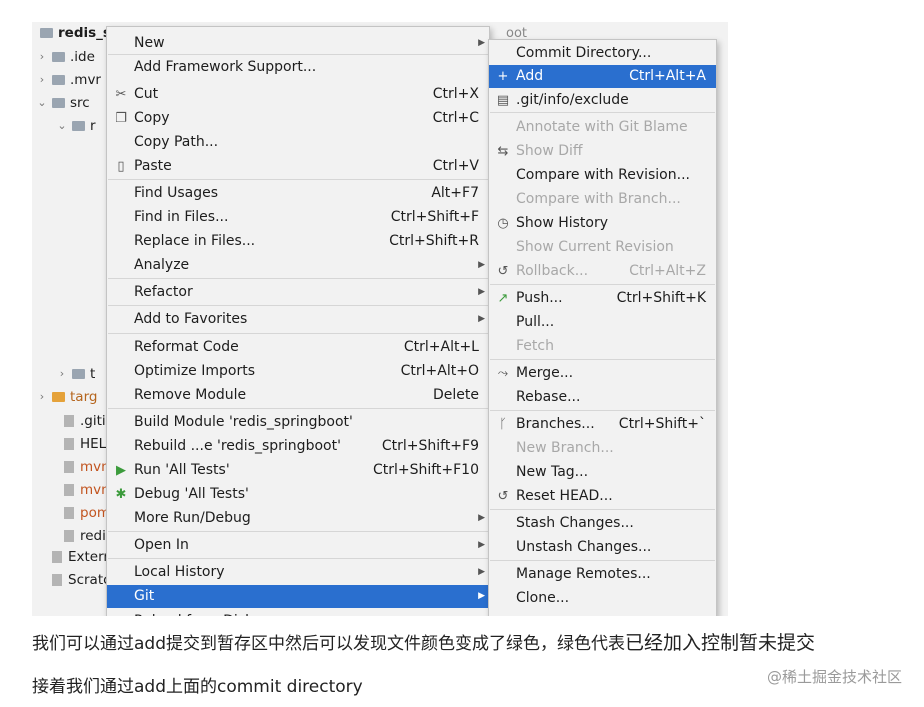 This screenshot has height=707, width=924. What do you see at coordinates (190, 395) in the screenshot?
I see `context-menu-item-label: Remove Module` at bounding box center [190, 395].